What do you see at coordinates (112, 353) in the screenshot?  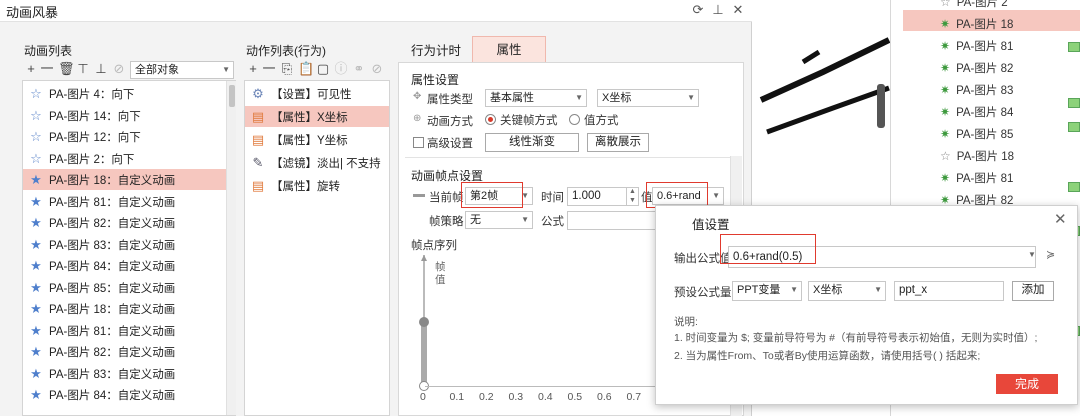 I see `anim-list-item-label: PA-图片 82：自定义动画` at bounding box center [112, 353].